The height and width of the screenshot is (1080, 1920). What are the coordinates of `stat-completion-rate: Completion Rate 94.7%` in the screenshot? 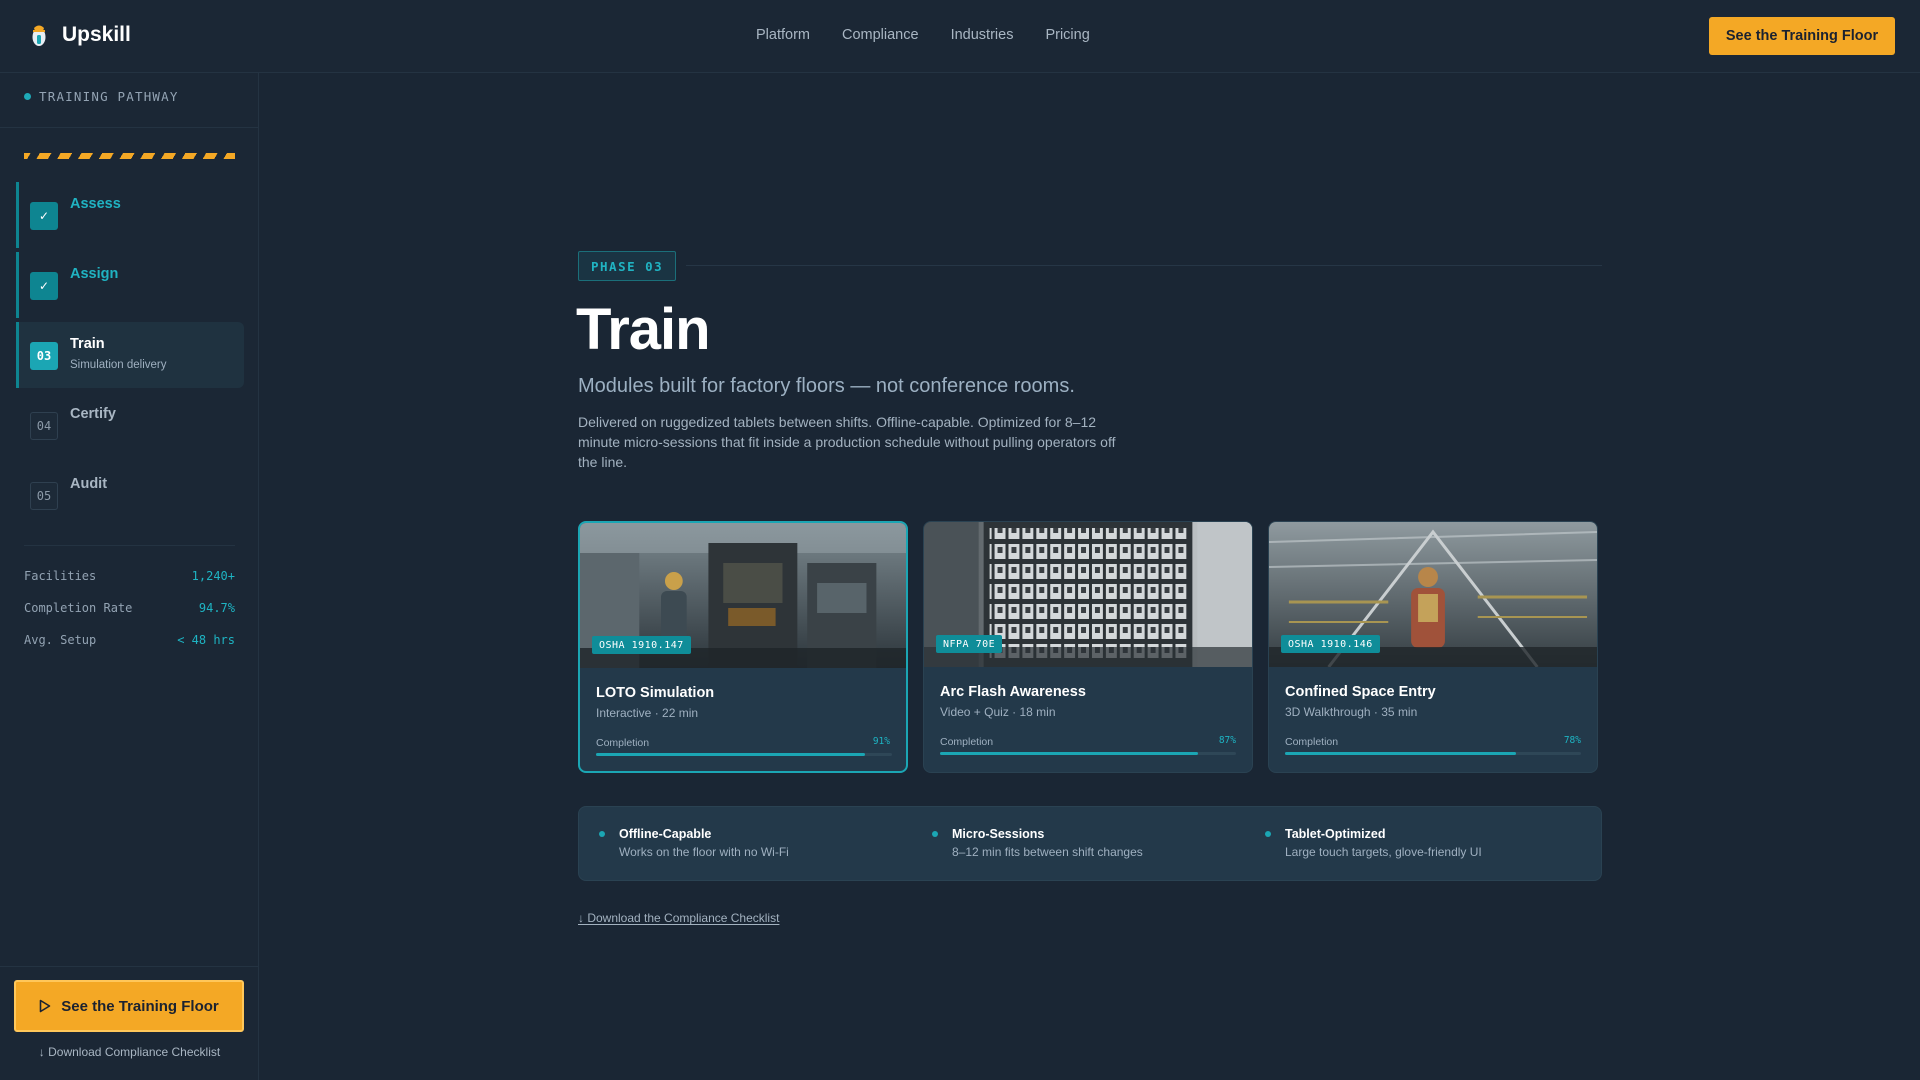 It's located at (129, 617).